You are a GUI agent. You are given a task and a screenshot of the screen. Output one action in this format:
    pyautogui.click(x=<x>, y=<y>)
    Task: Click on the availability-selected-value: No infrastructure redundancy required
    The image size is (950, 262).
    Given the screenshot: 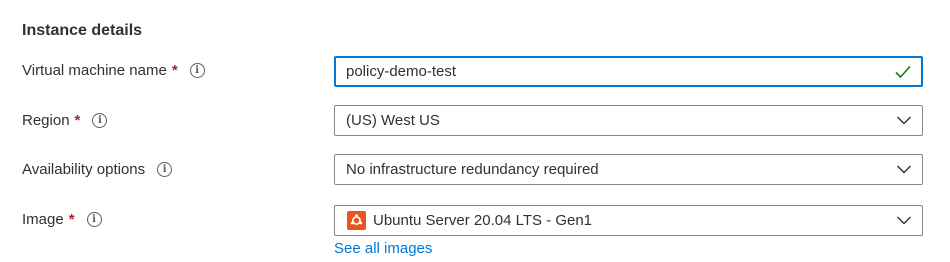 What is the action you would take?
    pyautogui.click(x=472, y=169)
    